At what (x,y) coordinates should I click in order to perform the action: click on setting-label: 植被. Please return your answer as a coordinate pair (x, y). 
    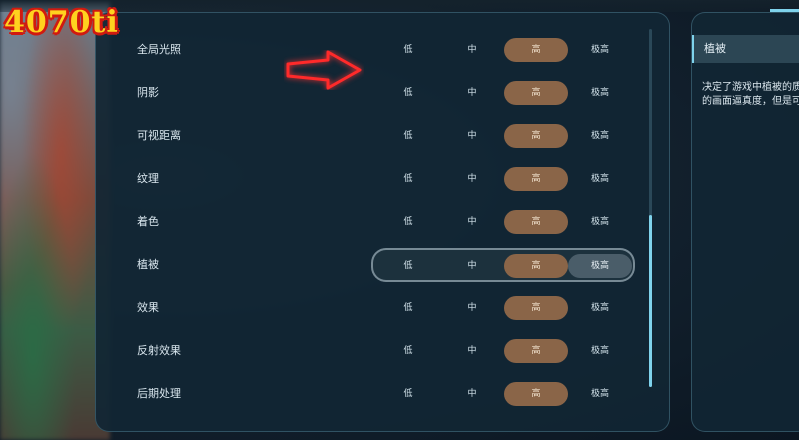
    Looking at the image, I should click on (148, 264).